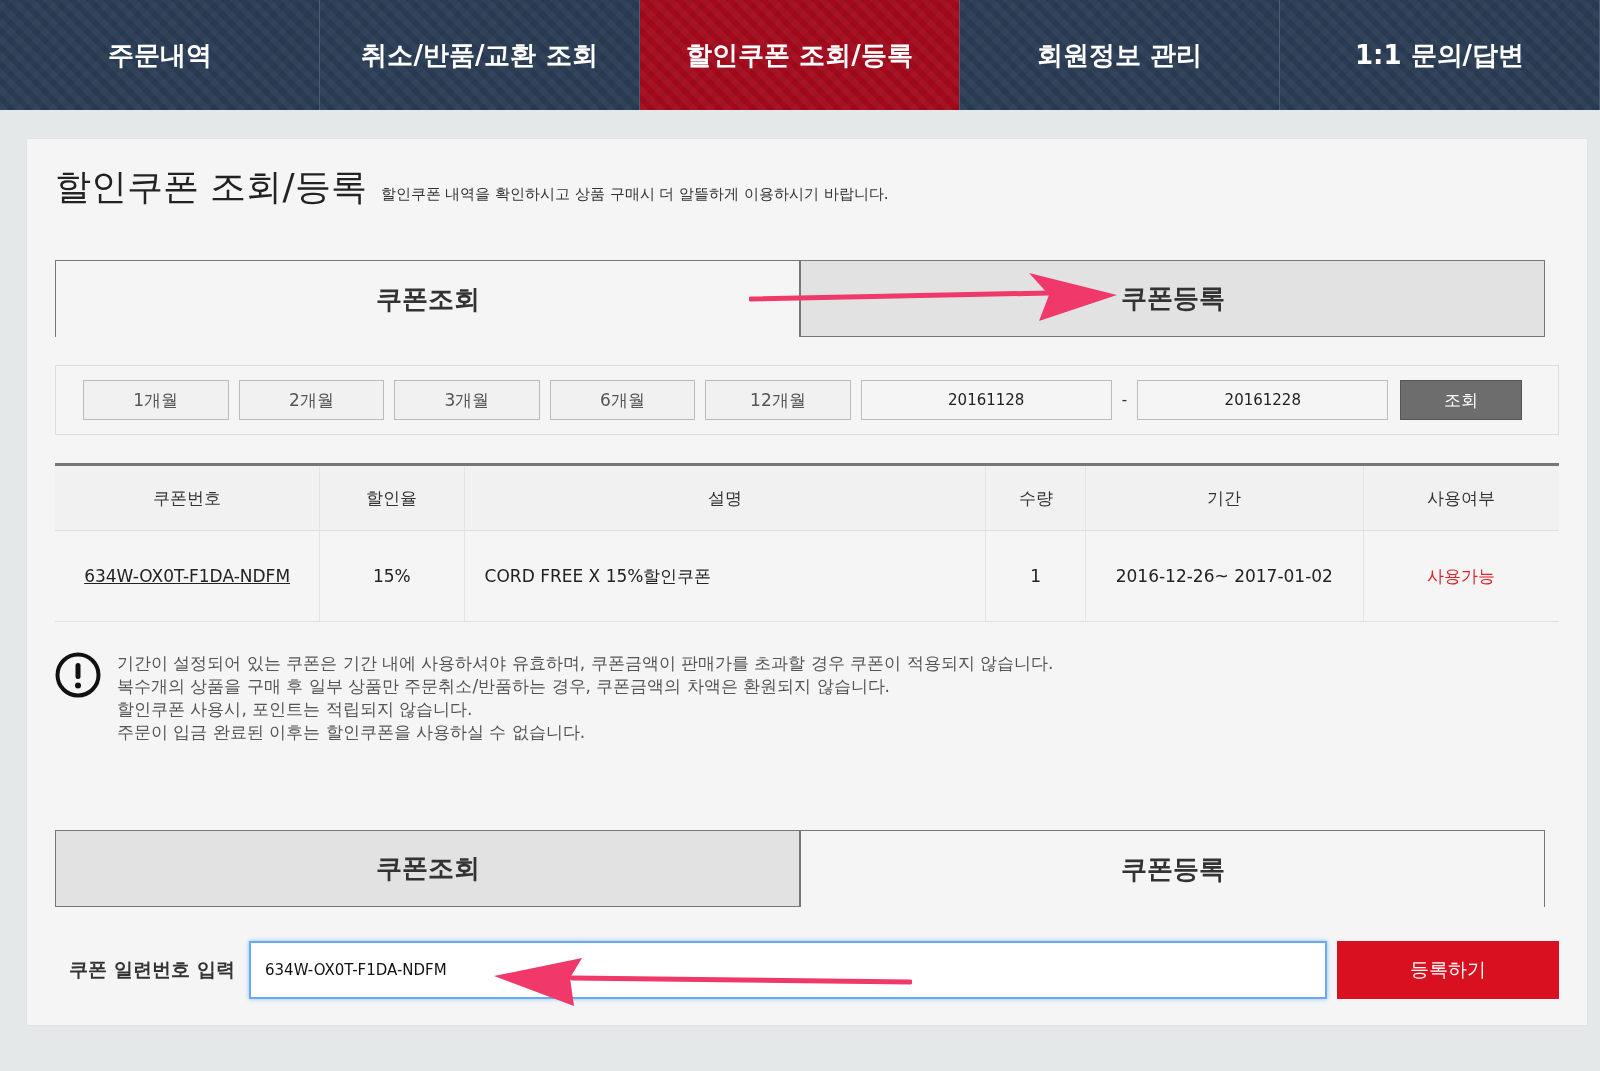 The width and height of the screenshot is (1600, 1071). Describe the element at coordinates (427, 298) in the screenshot. I see `selected-tab: 쿠폰조회` at that location.